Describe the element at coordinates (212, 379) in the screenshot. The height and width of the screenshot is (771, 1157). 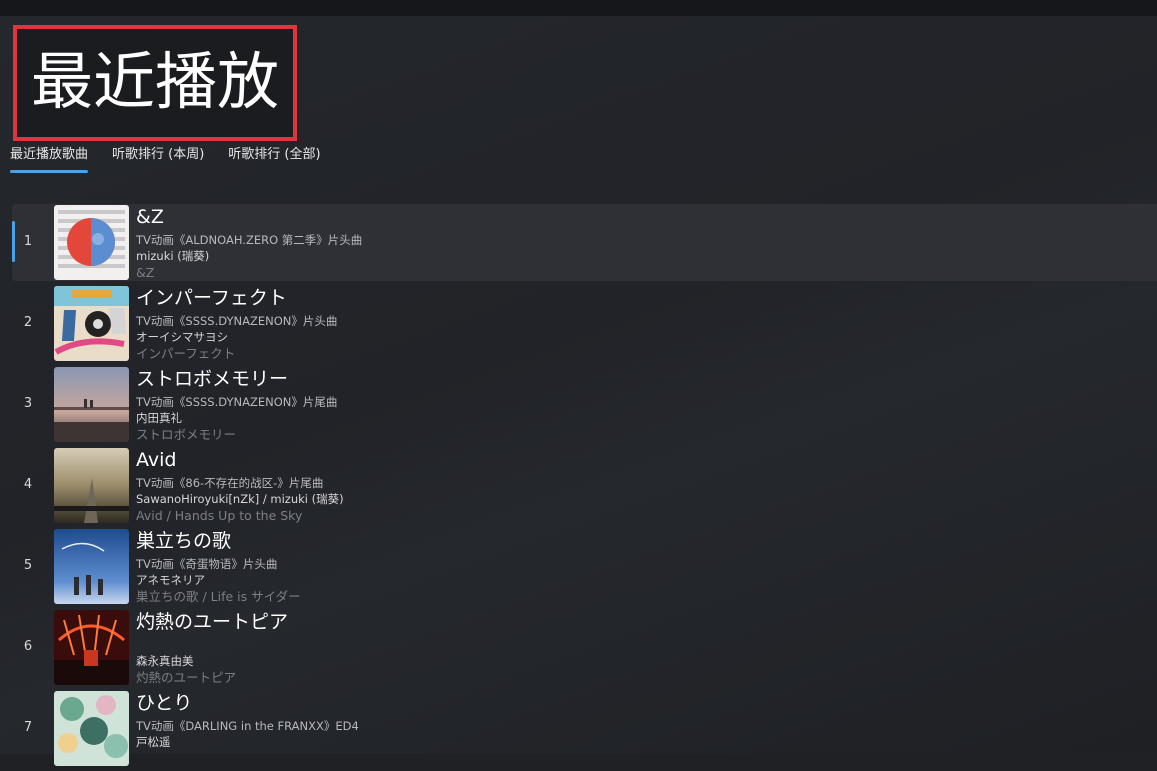
I see `song-title: ストロボメモリー` at that location.